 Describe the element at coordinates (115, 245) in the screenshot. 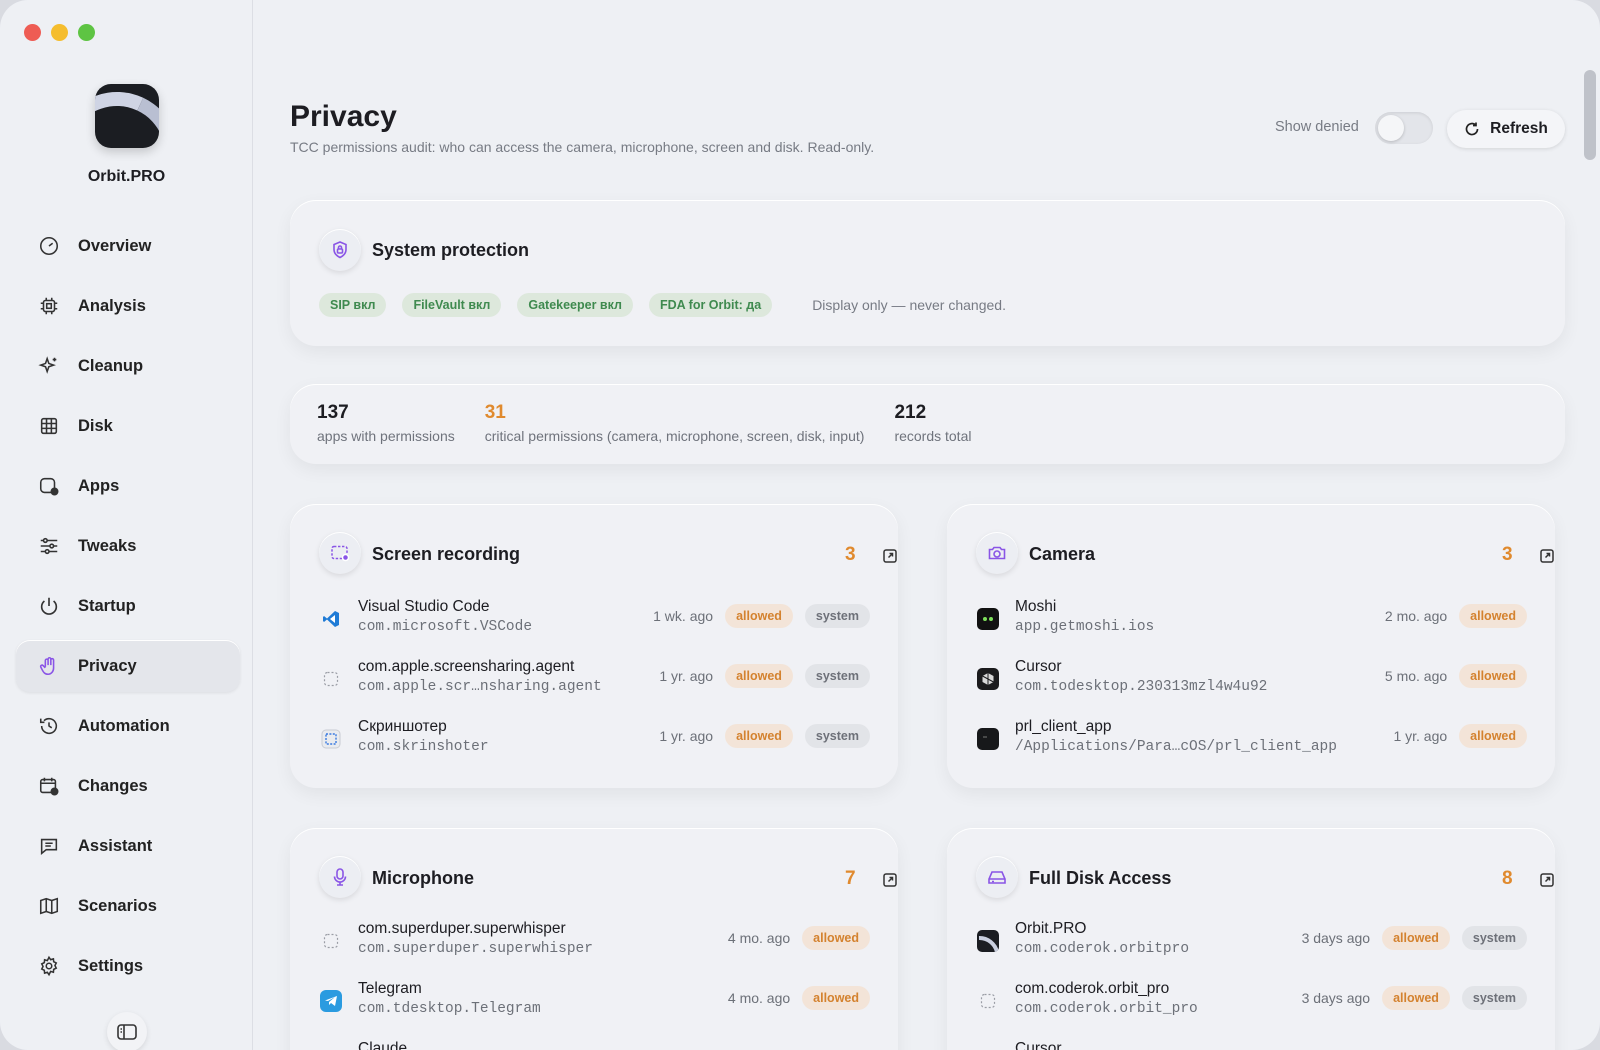

I see `sidebar-item-label: Overview` at that location.